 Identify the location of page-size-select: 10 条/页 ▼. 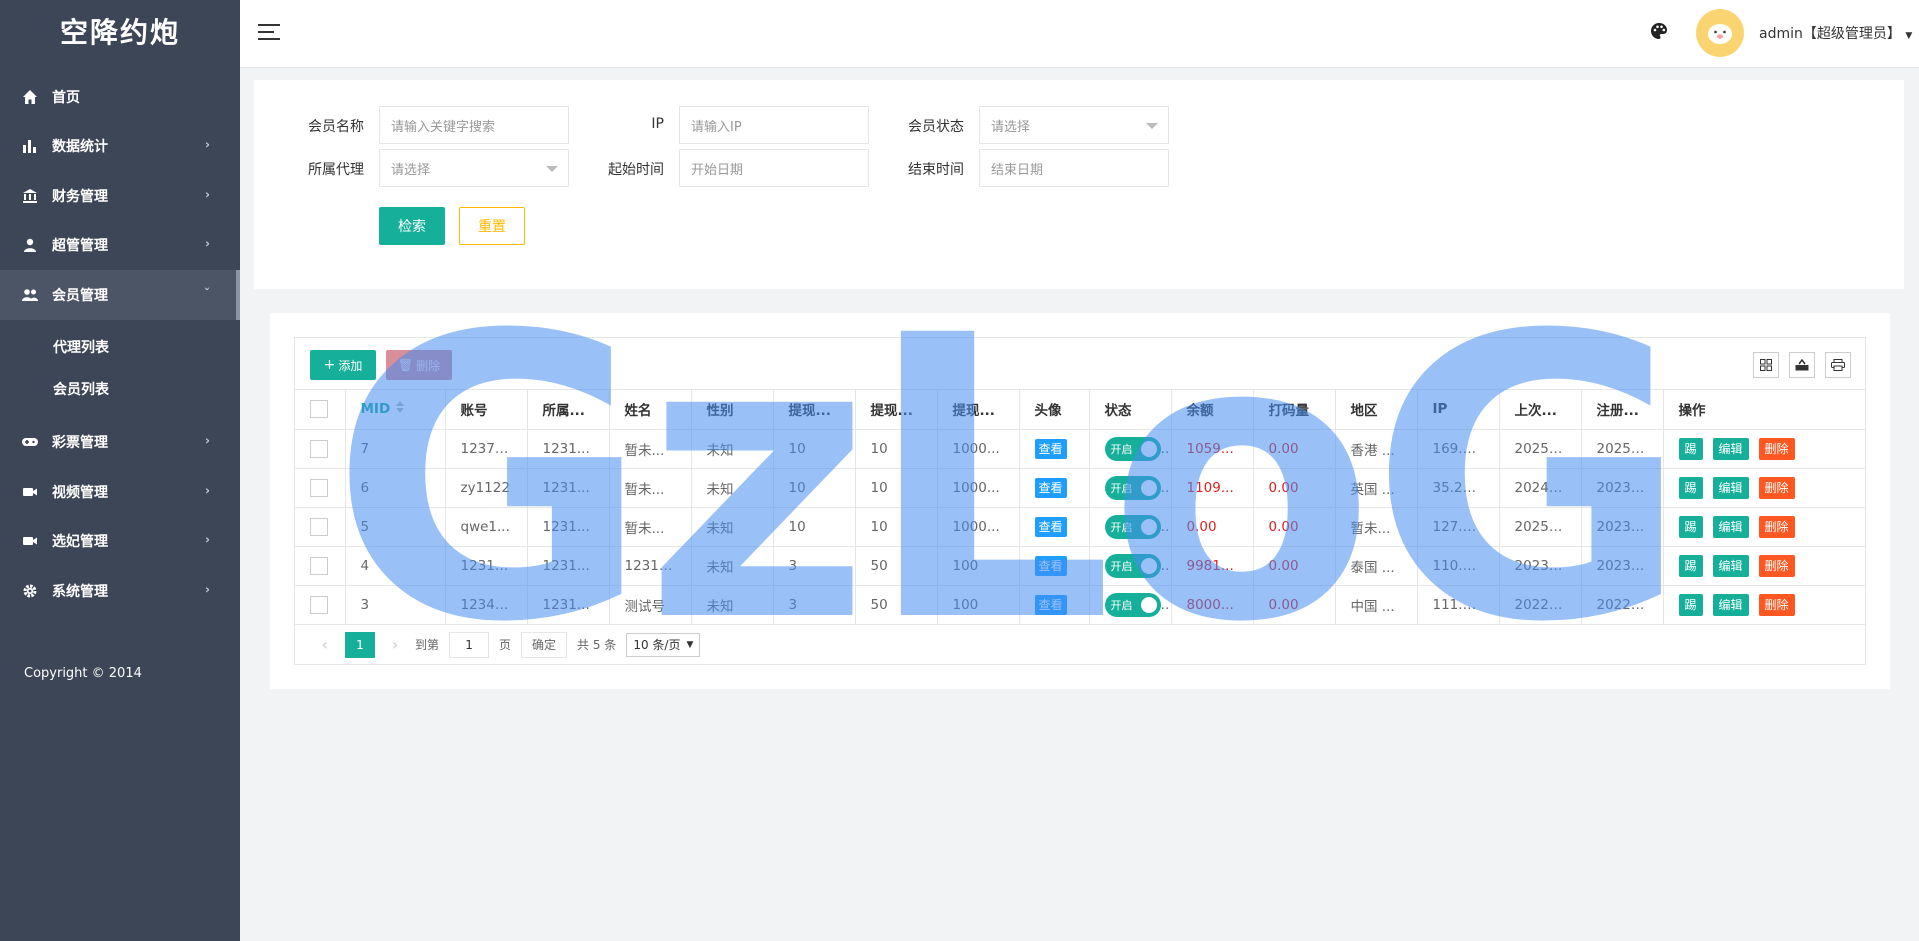
(663, 644).